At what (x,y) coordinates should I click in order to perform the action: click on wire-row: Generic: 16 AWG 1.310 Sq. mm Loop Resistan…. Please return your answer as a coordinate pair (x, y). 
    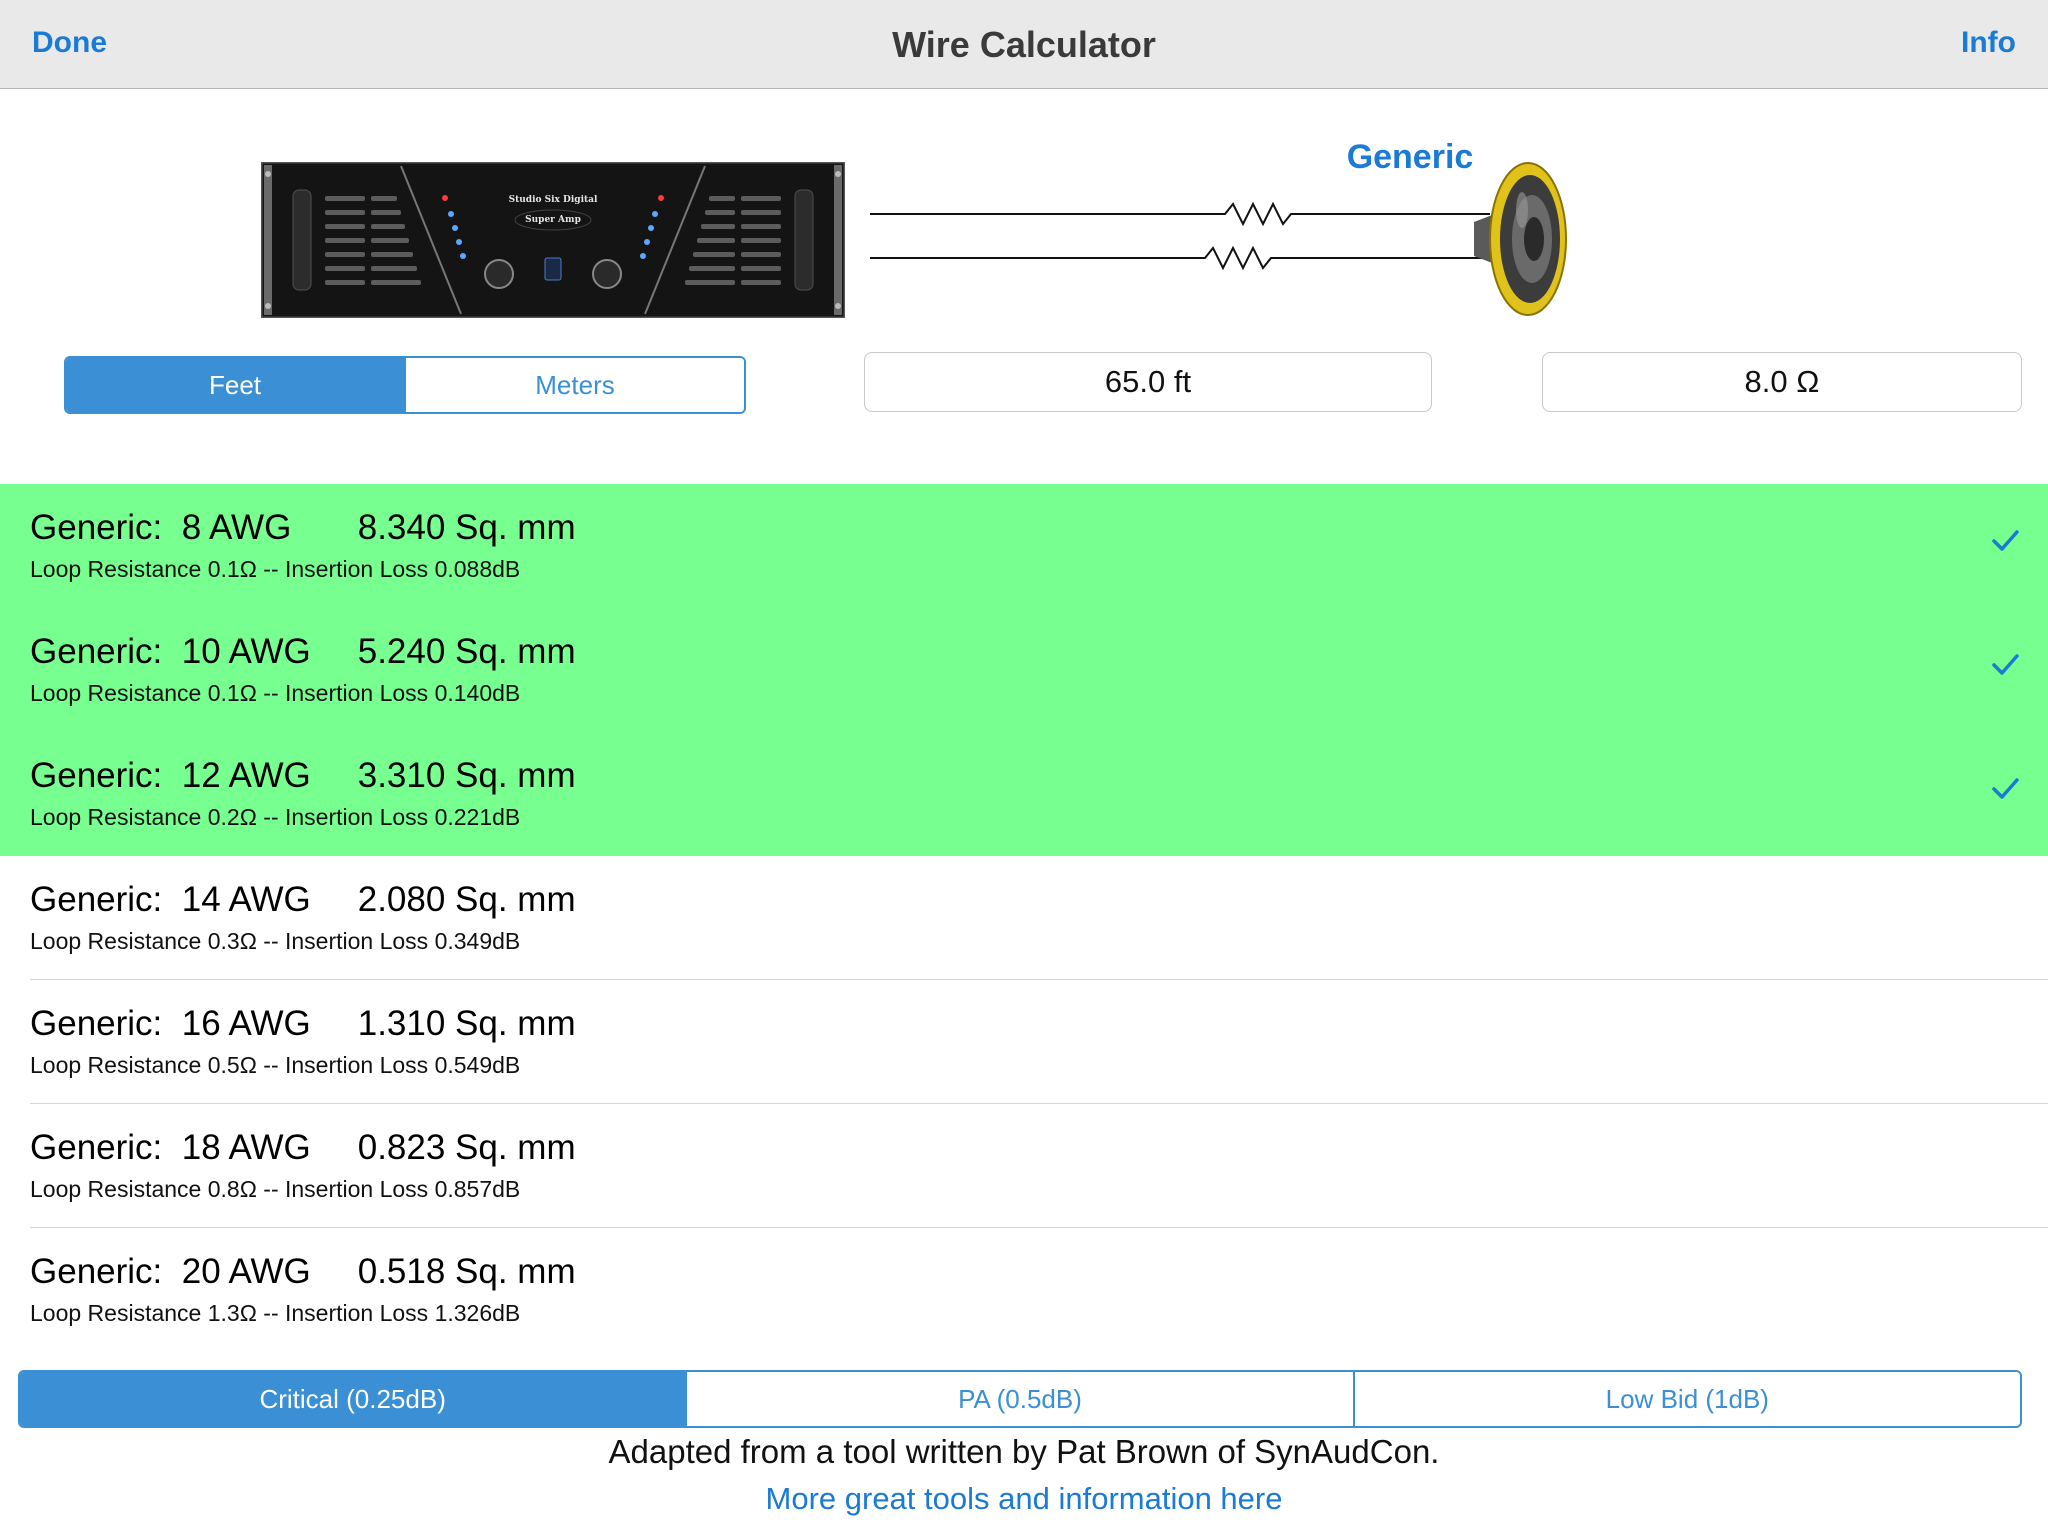
    Looking at the image, I should click on (1024, 1042).